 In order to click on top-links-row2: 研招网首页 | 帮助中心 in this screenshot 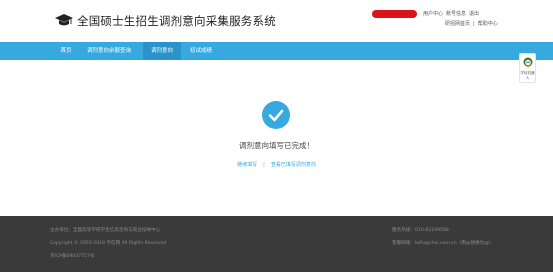, I will do `click(470, 23)`.